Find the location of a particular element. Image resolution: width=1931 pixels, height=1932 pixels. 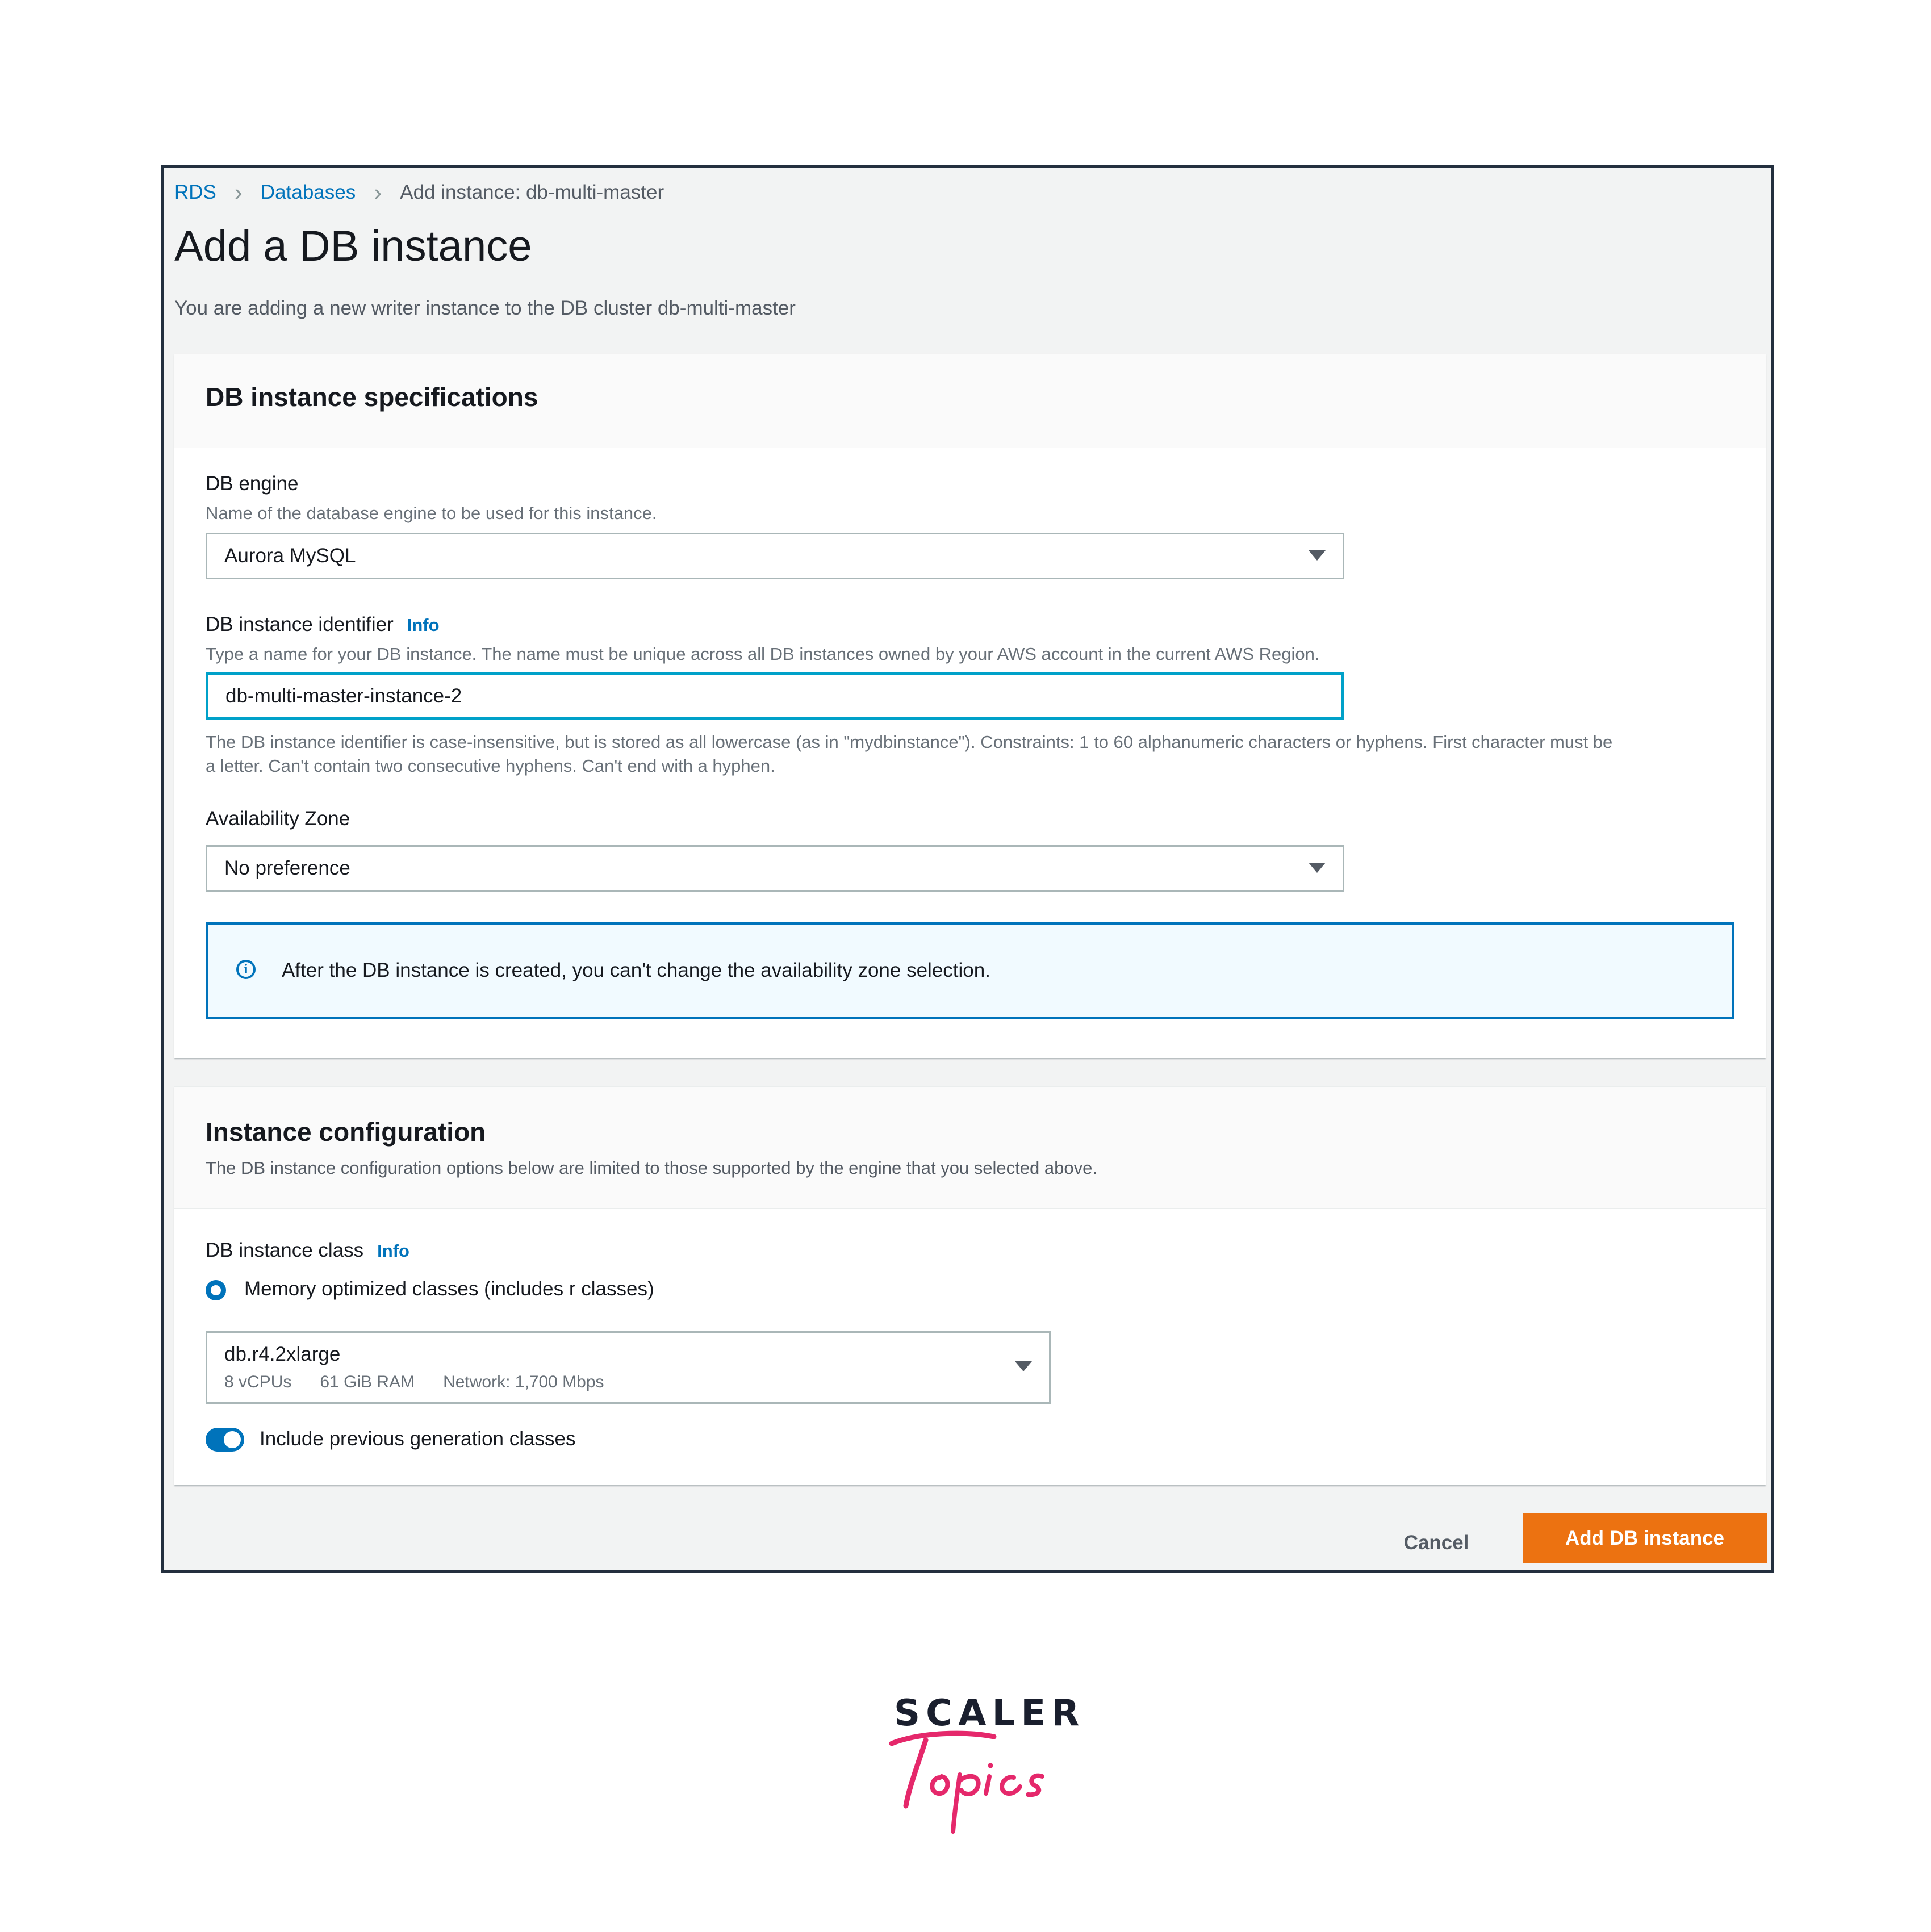

add-db-instance-button: Add DB instance is located at coordinates (1645, 1538).